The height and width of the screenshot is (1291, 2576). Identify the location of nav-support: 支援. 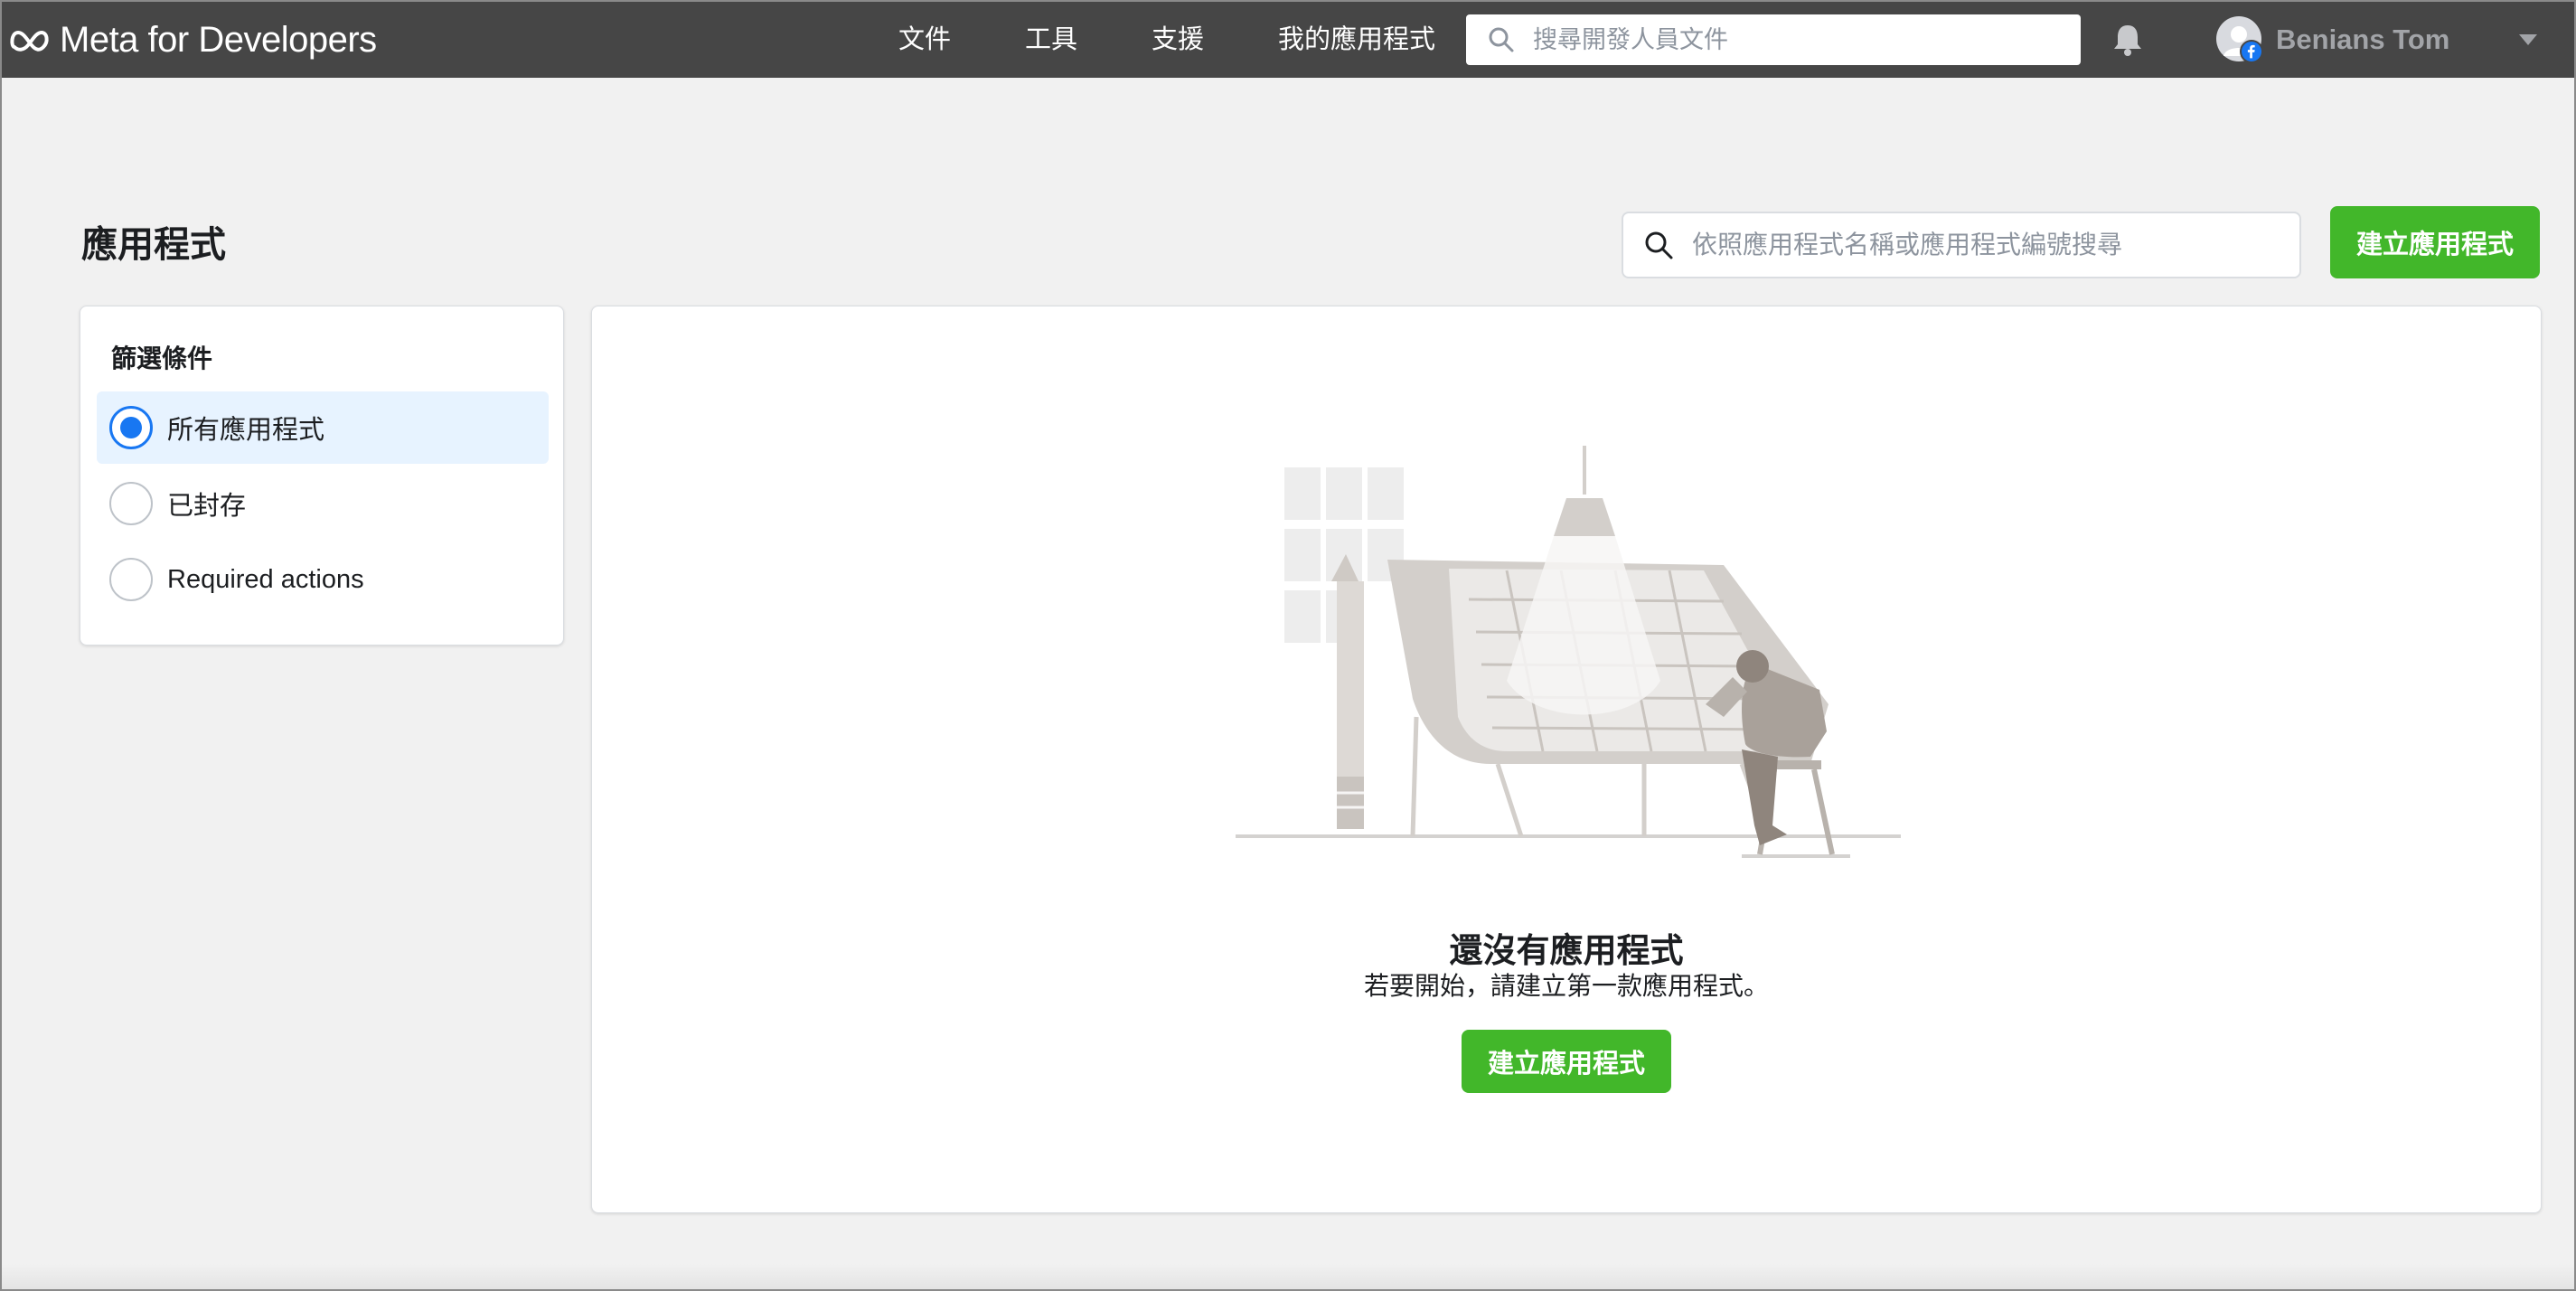
(1178, 40).